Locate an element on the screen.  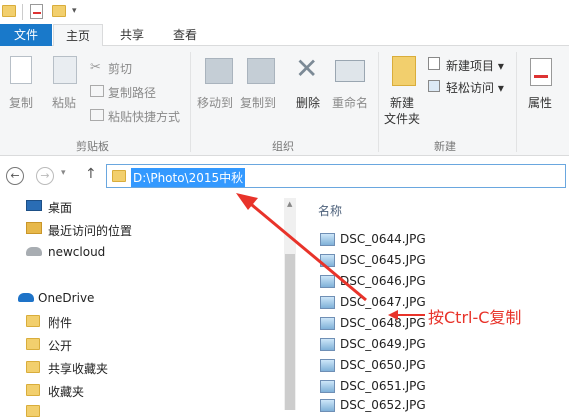
annotation-overlay is located at coordinates (330, 256).